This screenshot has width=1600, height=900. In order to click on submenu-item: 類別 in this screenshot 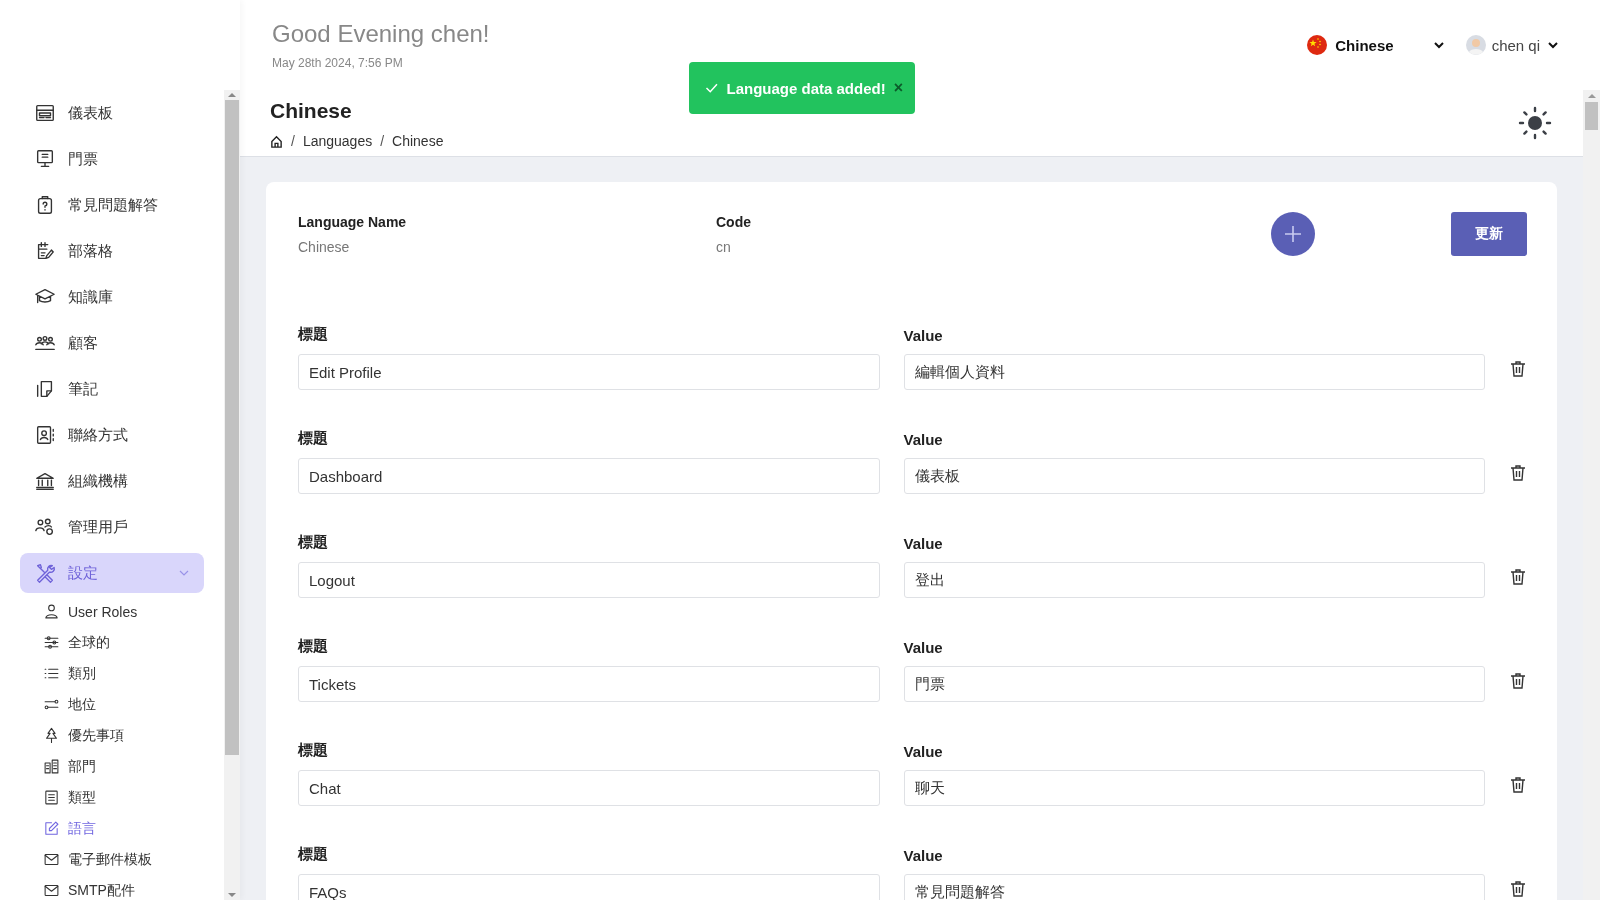, I will do `click(112, 673)`.